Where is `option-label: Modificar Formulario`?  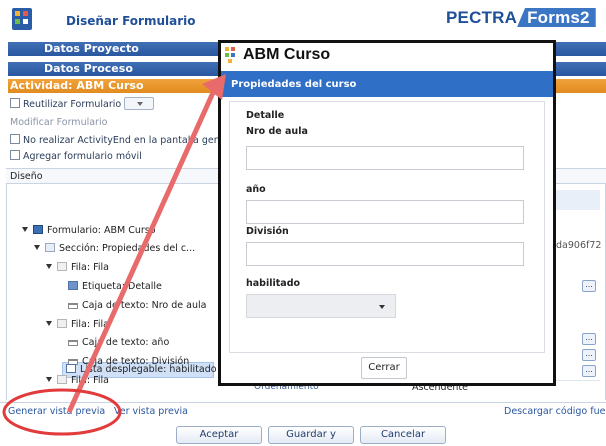 option-label: Modificar Formulario is located at coordinates (59, 122).